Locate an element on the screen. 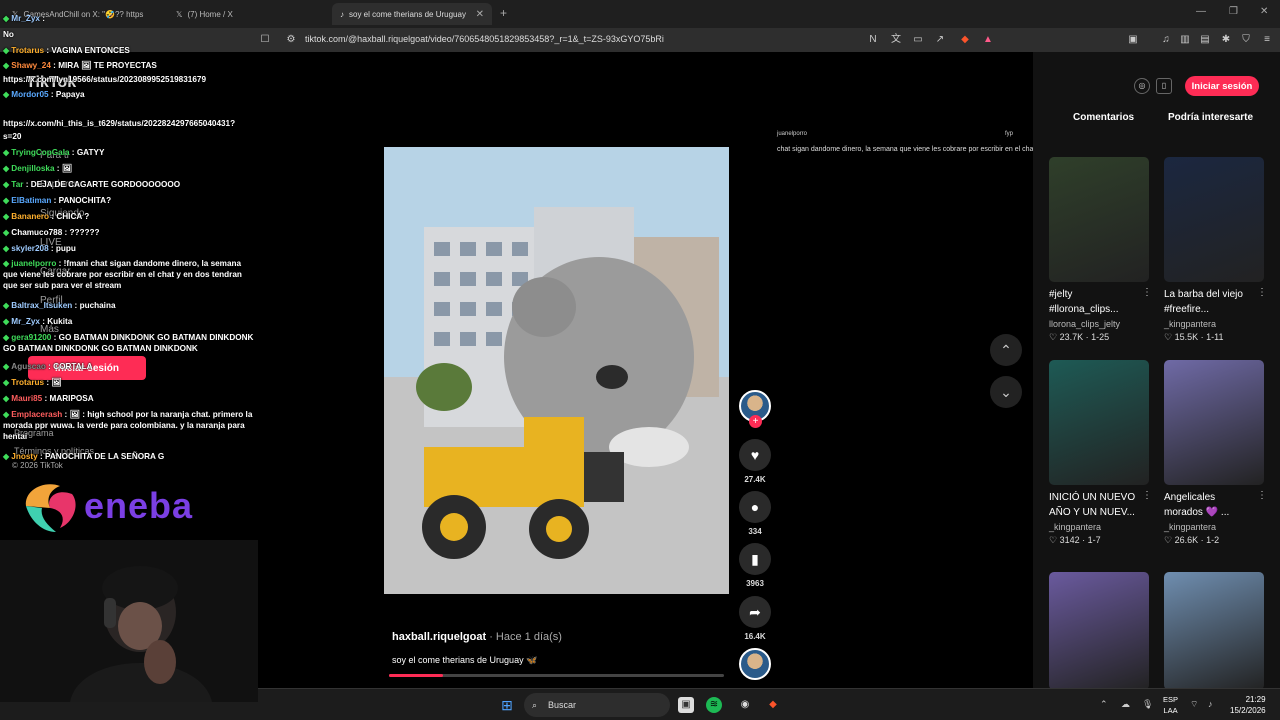 This screenshot has height=720, width=1280. tab-tiktok-video: ♪ soy el come therians de Uruguay ✕ is located at coordinates (412, 14).